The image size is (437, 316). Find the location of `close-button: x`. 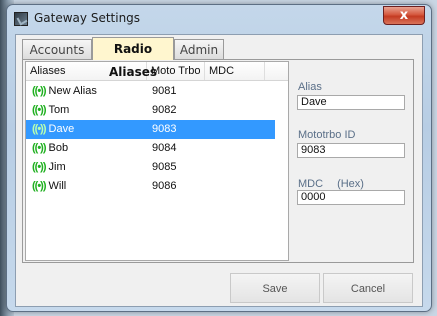

close-button: x is located at coordinates (404, 15).